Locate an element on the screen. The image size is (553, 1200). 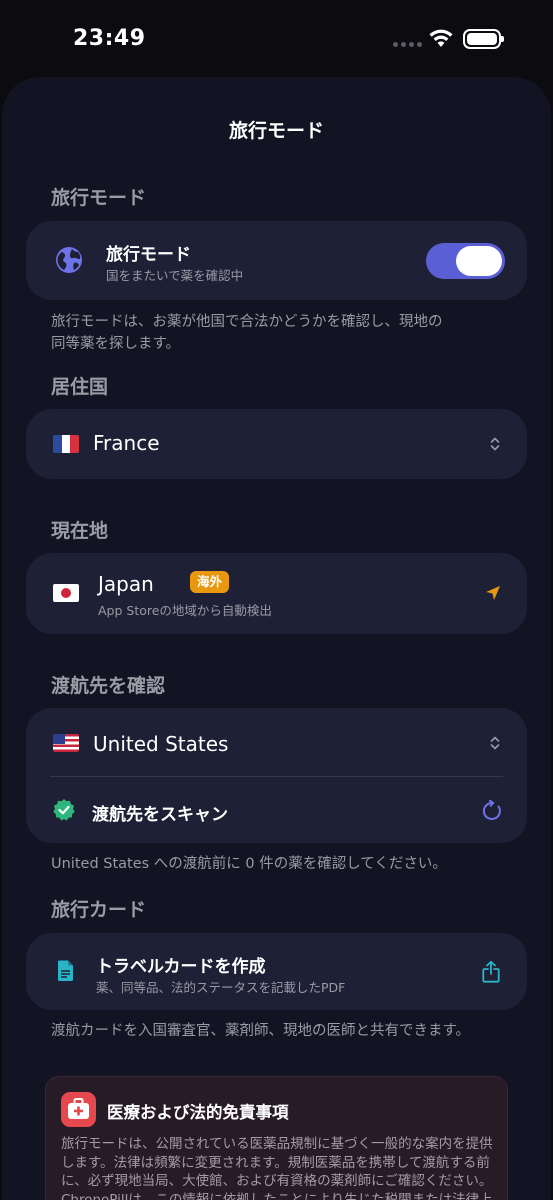
medical-kit-icon is located at coordinates (78, 1109).